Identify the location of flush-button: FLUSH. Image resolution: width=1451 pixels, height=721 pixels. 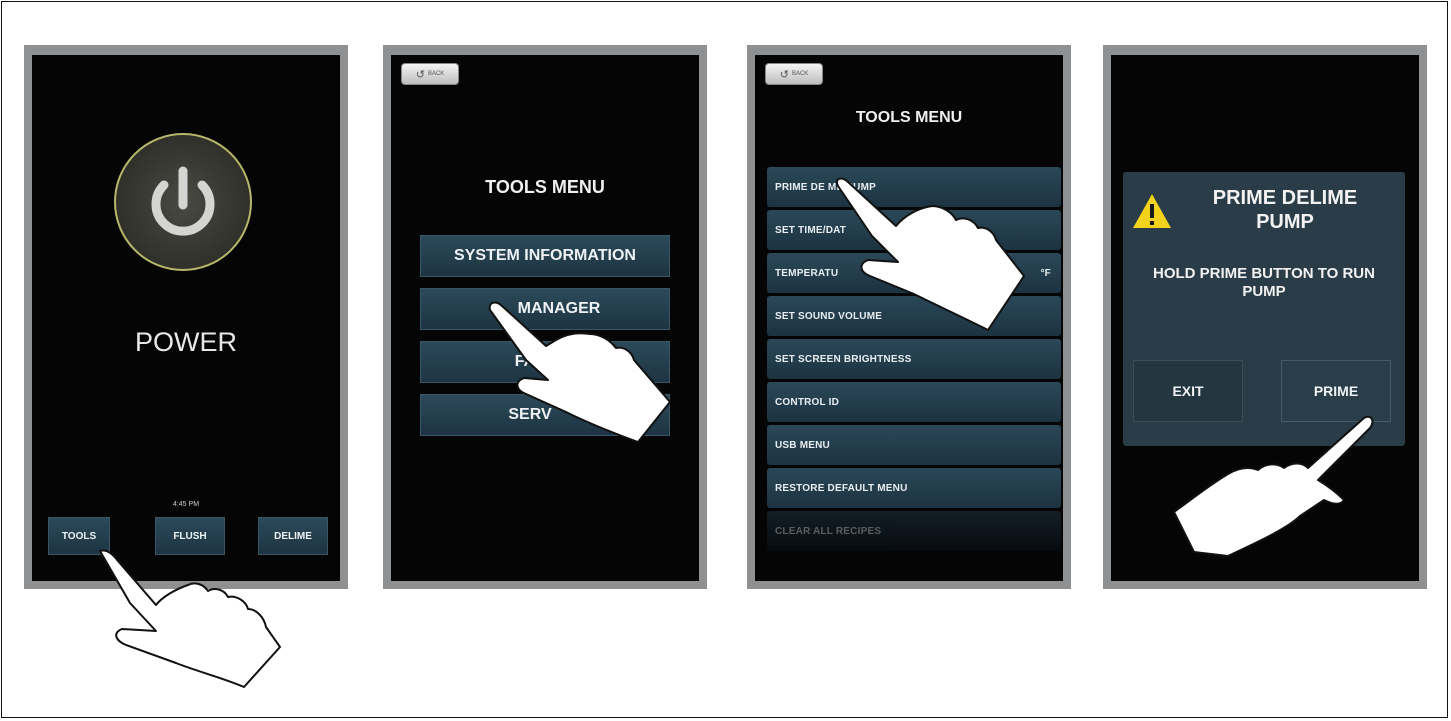
(190, 536).